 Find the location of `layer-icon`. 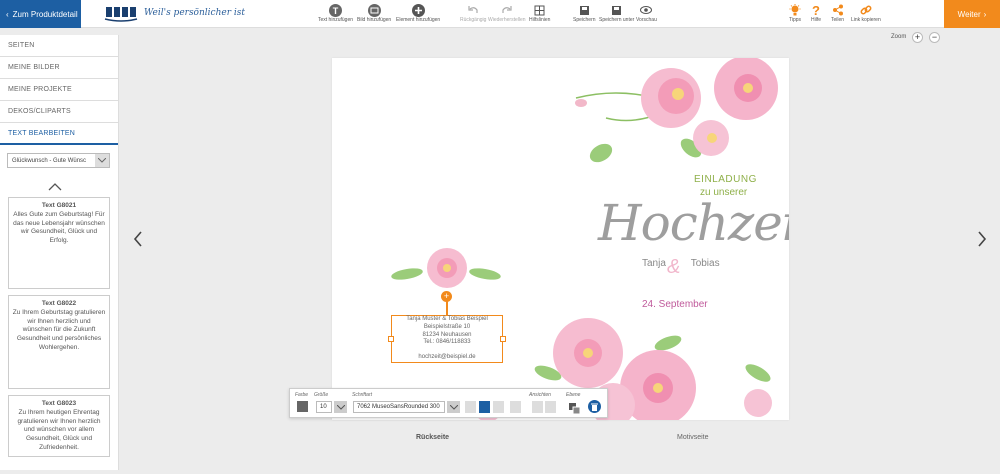

layer-icon is located at coordinates (575, 408).